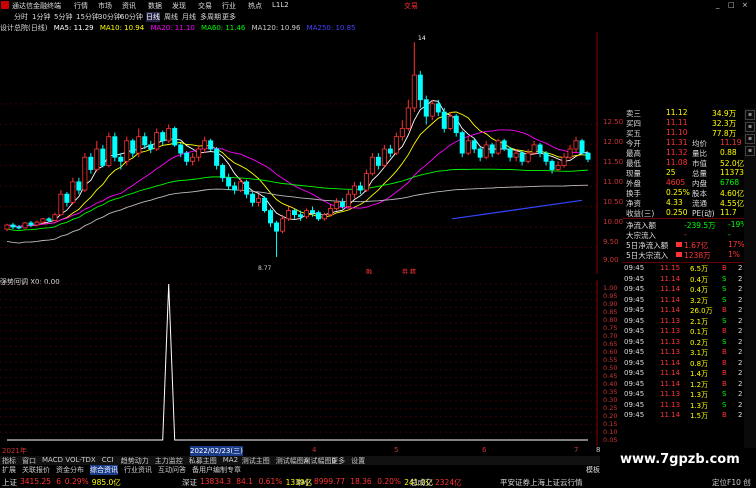 Image resolution: width=756 pixels, height=488 pixels. What do you see at coordinates (255, 6) in the screenshot?
I see `menu-redian: 热点` at bounding box center [255, 6].